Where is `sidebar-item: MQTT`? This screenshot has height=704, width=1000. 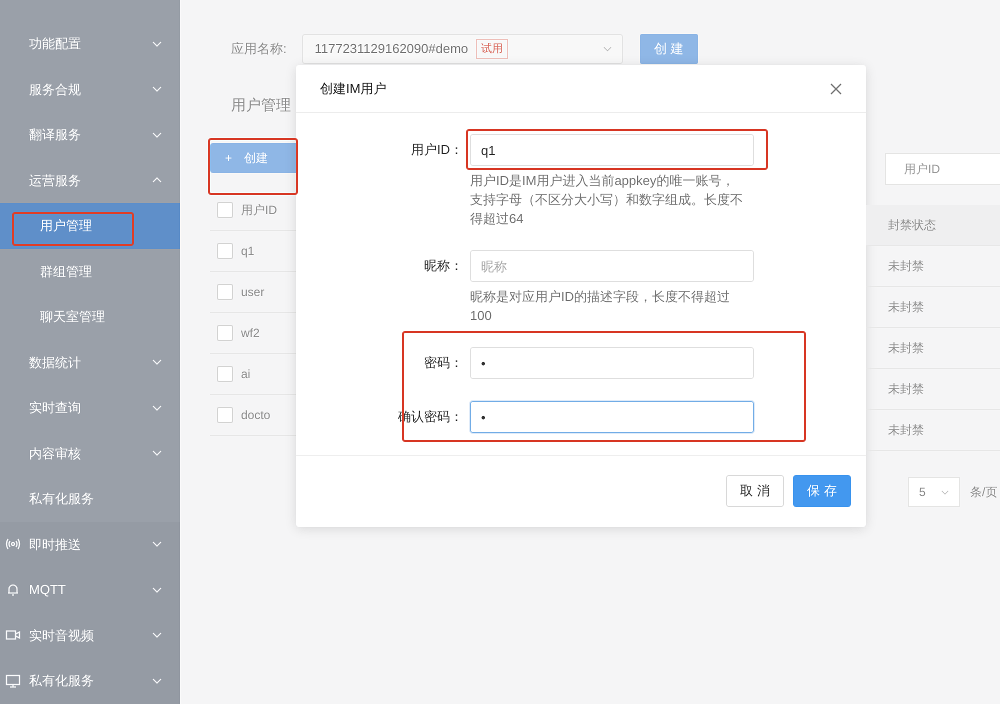
sidebar-item: MQTT is located at coordinates (90, 589).